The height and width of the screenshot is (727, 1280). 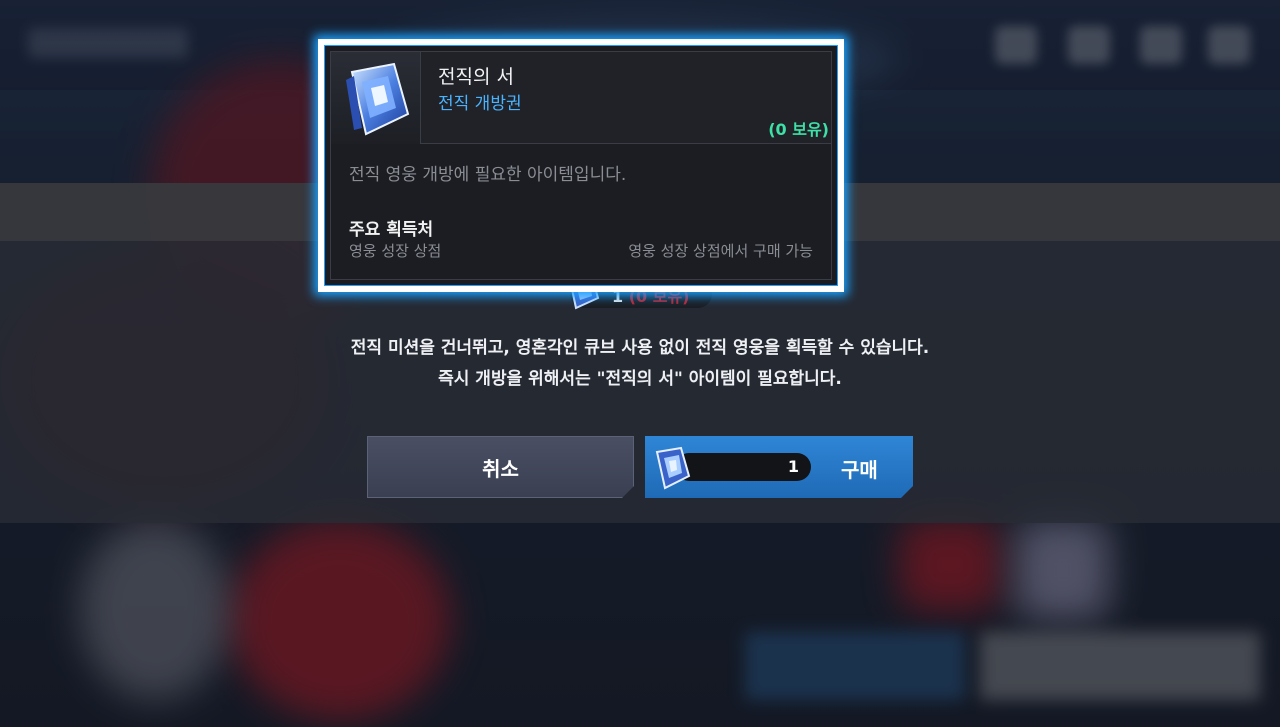 I want to click on acquisition-detail: 영웅 성장 상점에서 구매 가능, so click(x=720, y=251).